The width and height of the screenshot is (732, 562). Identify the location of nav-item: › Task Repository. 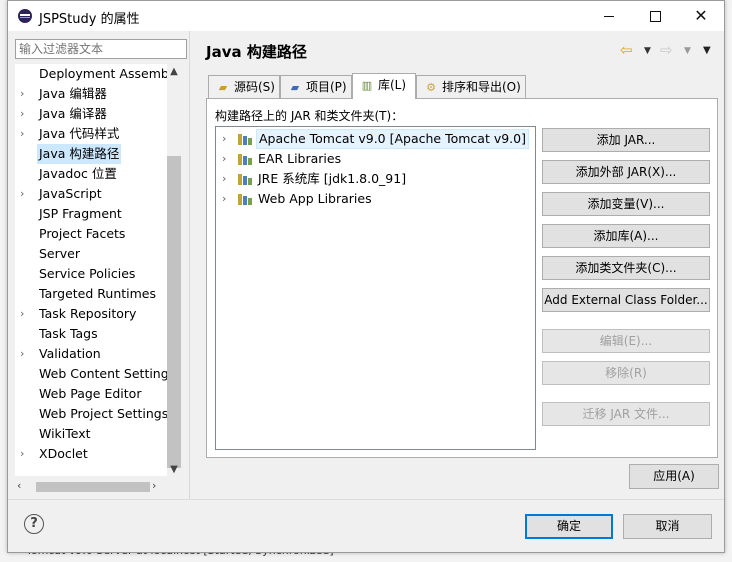
(95, 314).